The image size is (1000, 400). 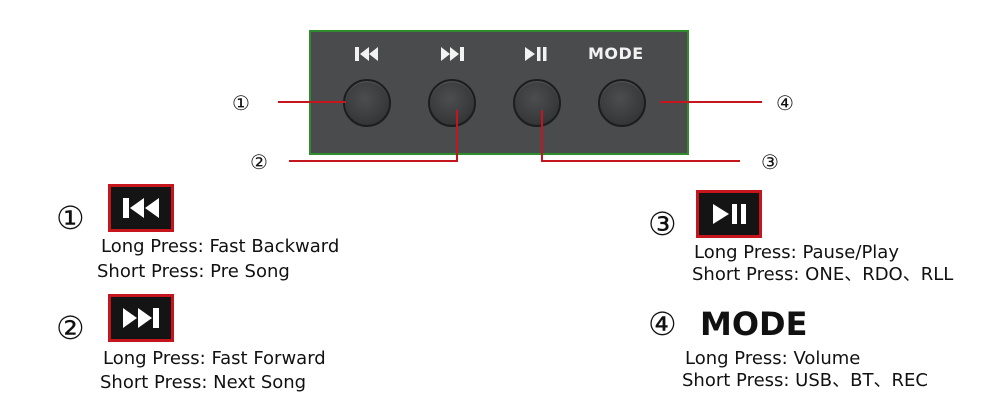 What do you see at coordinates (662, 224) in the screenshot?
I see `legend-number-3: ③` at bounding box center [662, 224].